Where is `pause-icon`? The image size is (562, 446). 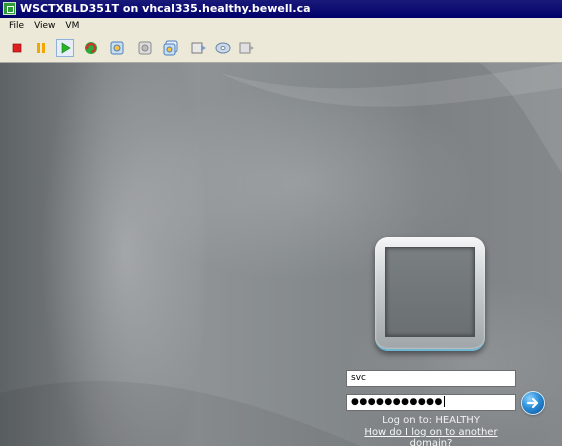
pause-icon is located at coordinates (41, 48).